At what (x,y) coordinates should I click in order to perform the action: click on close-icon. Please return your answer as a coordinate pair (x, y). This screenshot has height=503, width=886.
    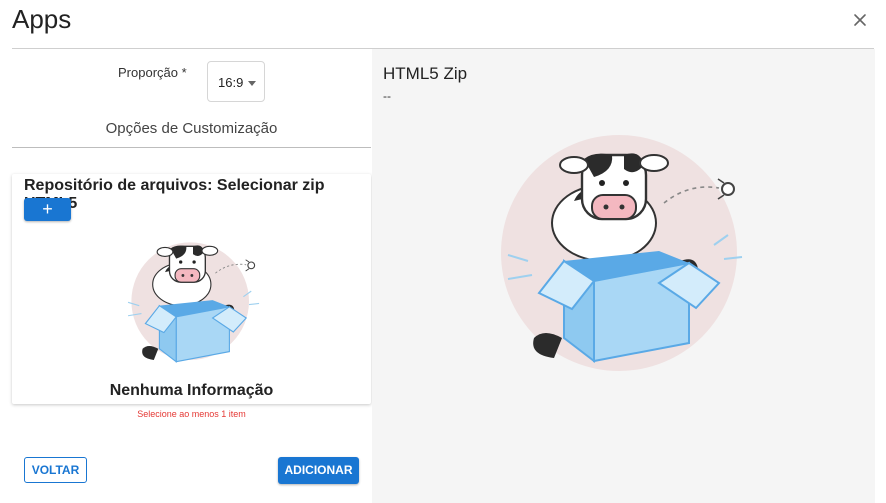
    Looking at the image, I should click on (860, 20).